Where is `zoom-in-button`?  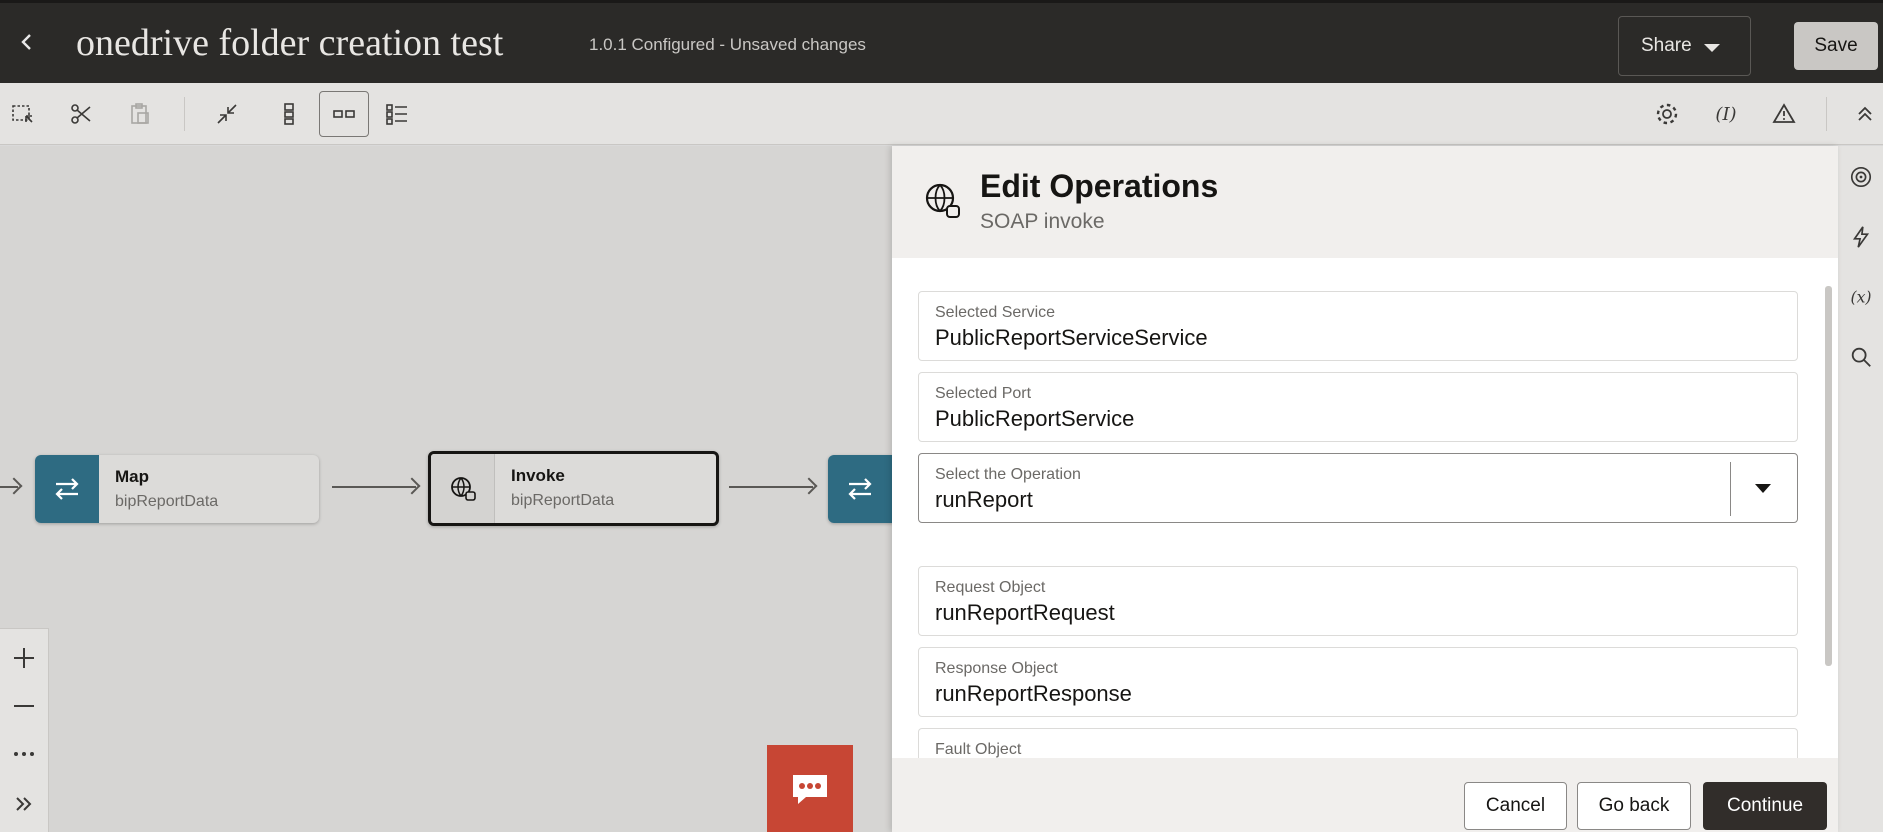
zoom-in-button is located at coordinates (24, 658).